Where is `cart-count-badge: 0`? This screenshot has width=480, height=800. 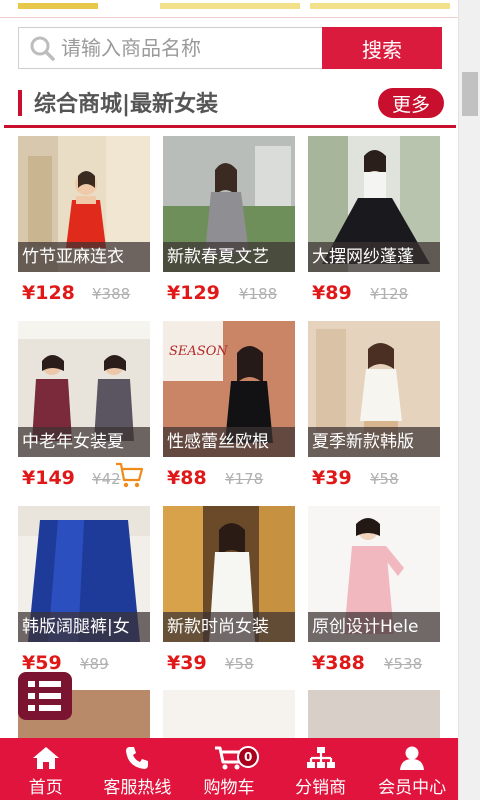
cart-count-badge: 0 is located at coordinates (248, 757).